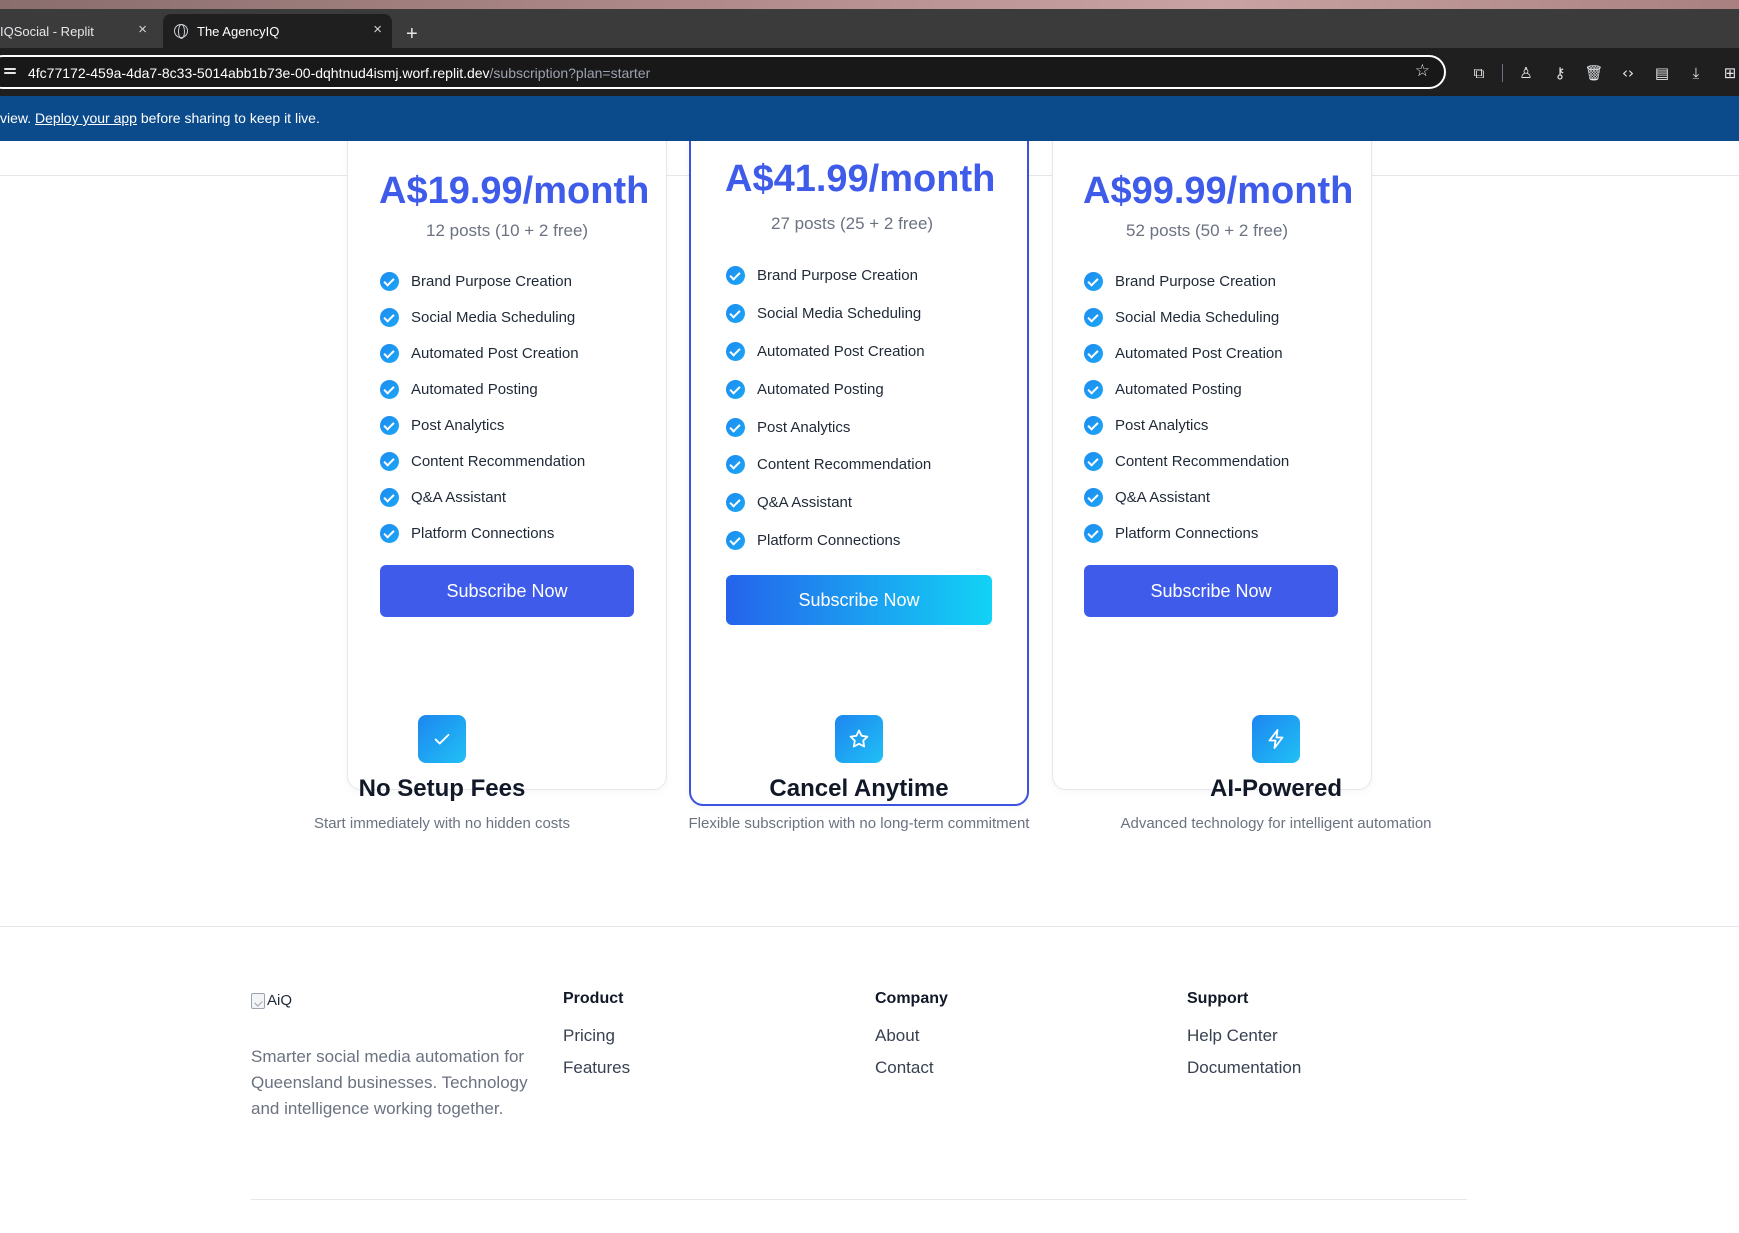 This screenshot has width=1739, height=1233. What do you see at coordinates (852, 223) in the screenshot?
I see `plan-posts: 27 posts (25 + 2 free)` at bounding box center [852, 223].